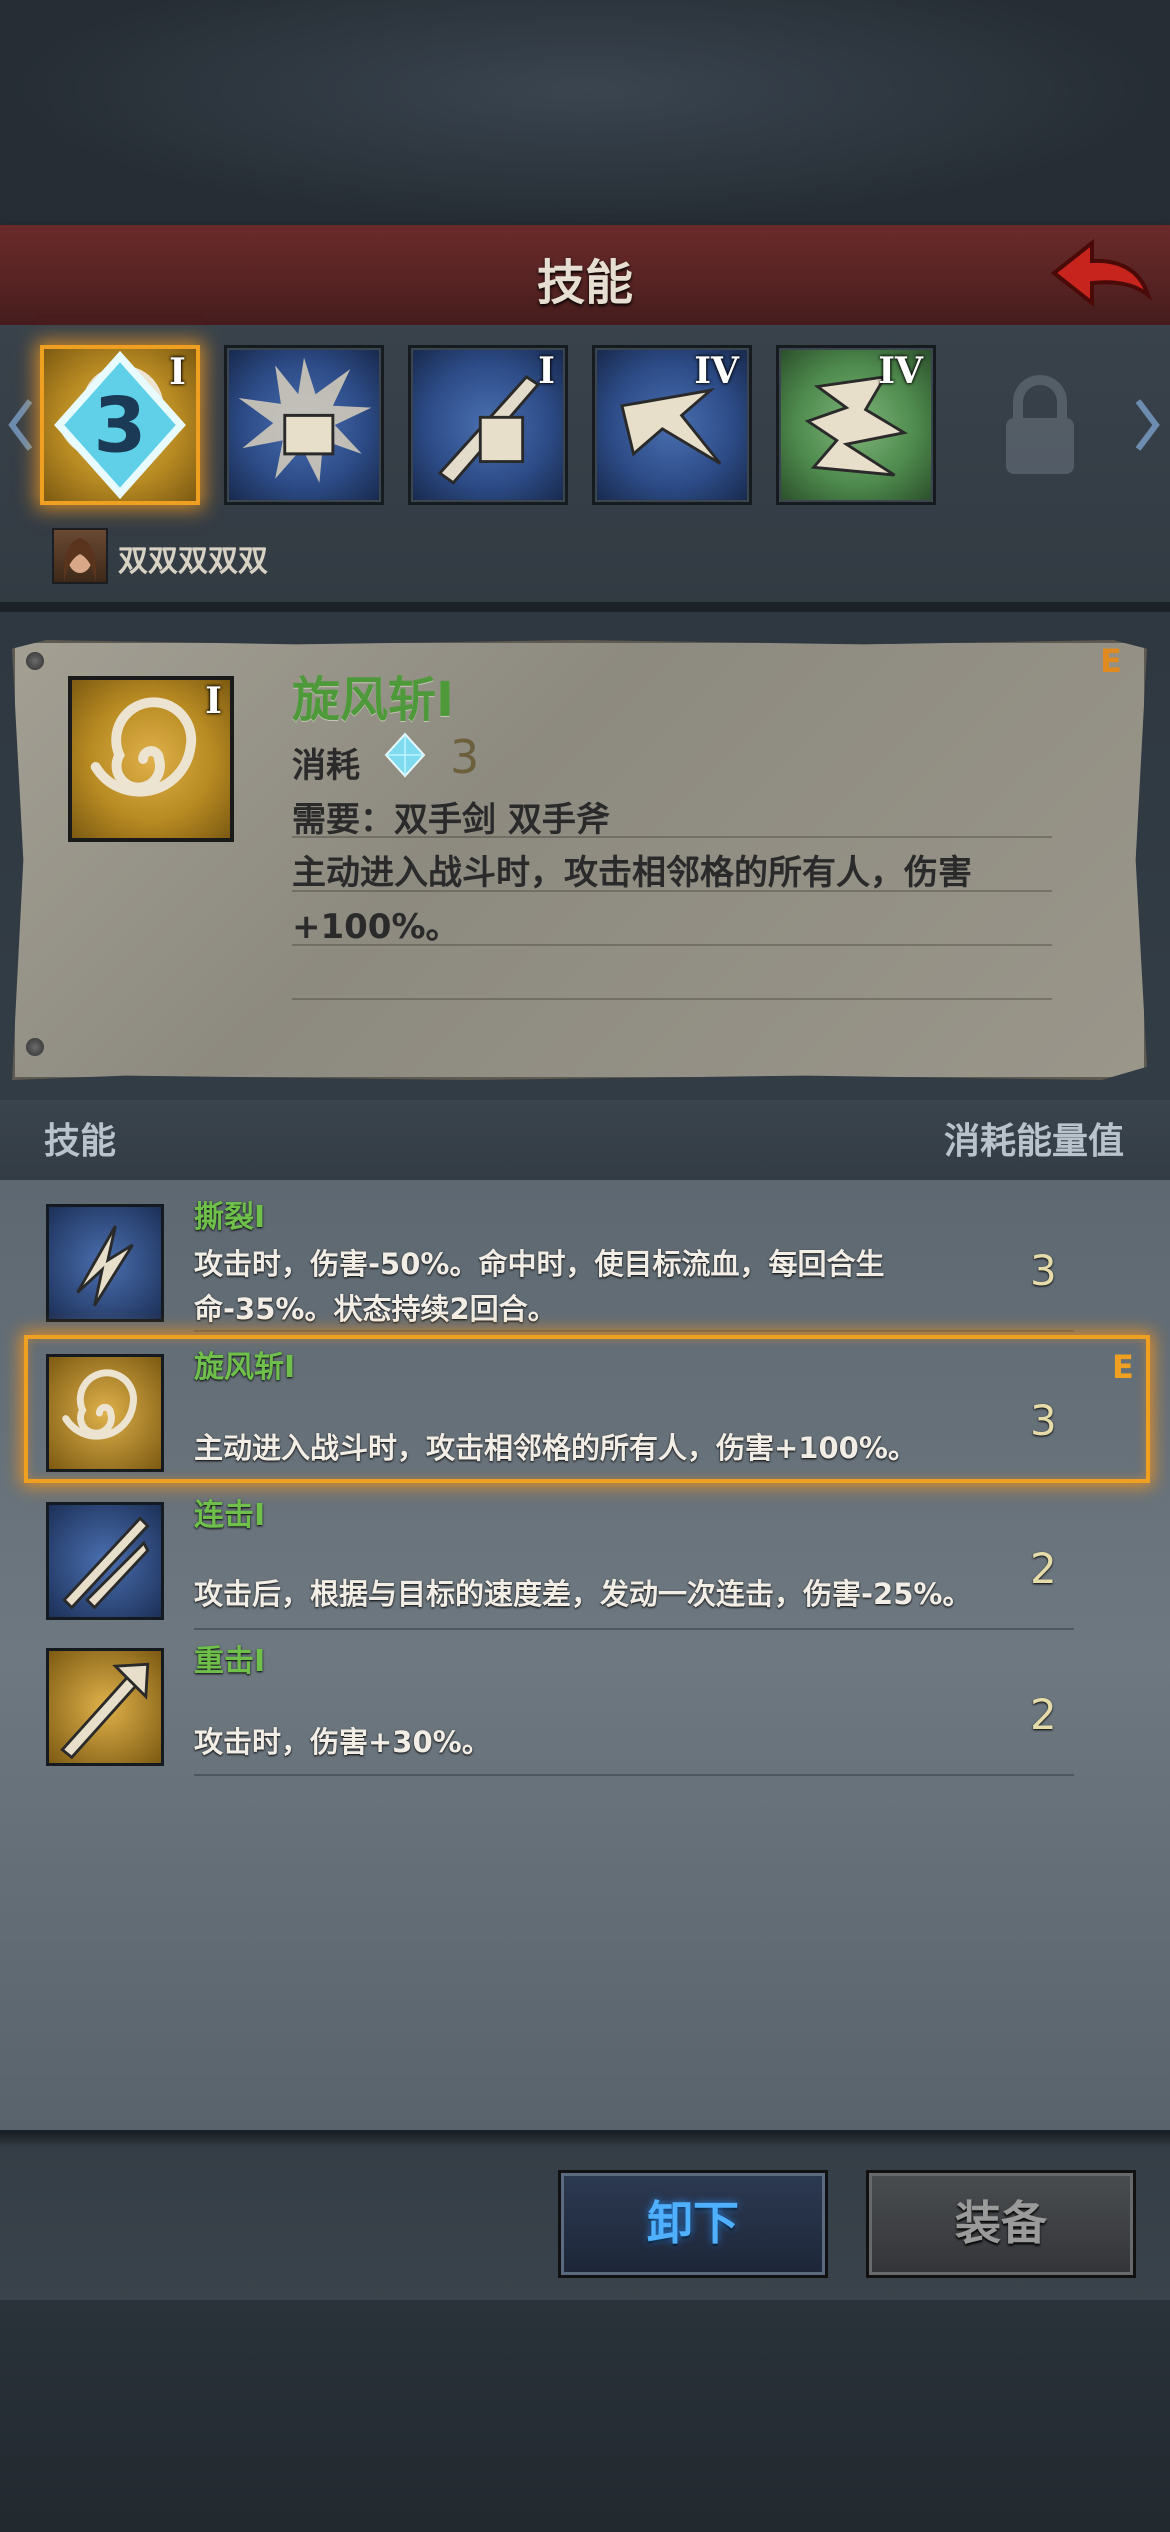  What do you see at coordinates (451, 820) in the screenshot?
I see `requirement: 需要：双手剑 双手斧` at bounding box center [451, 820].